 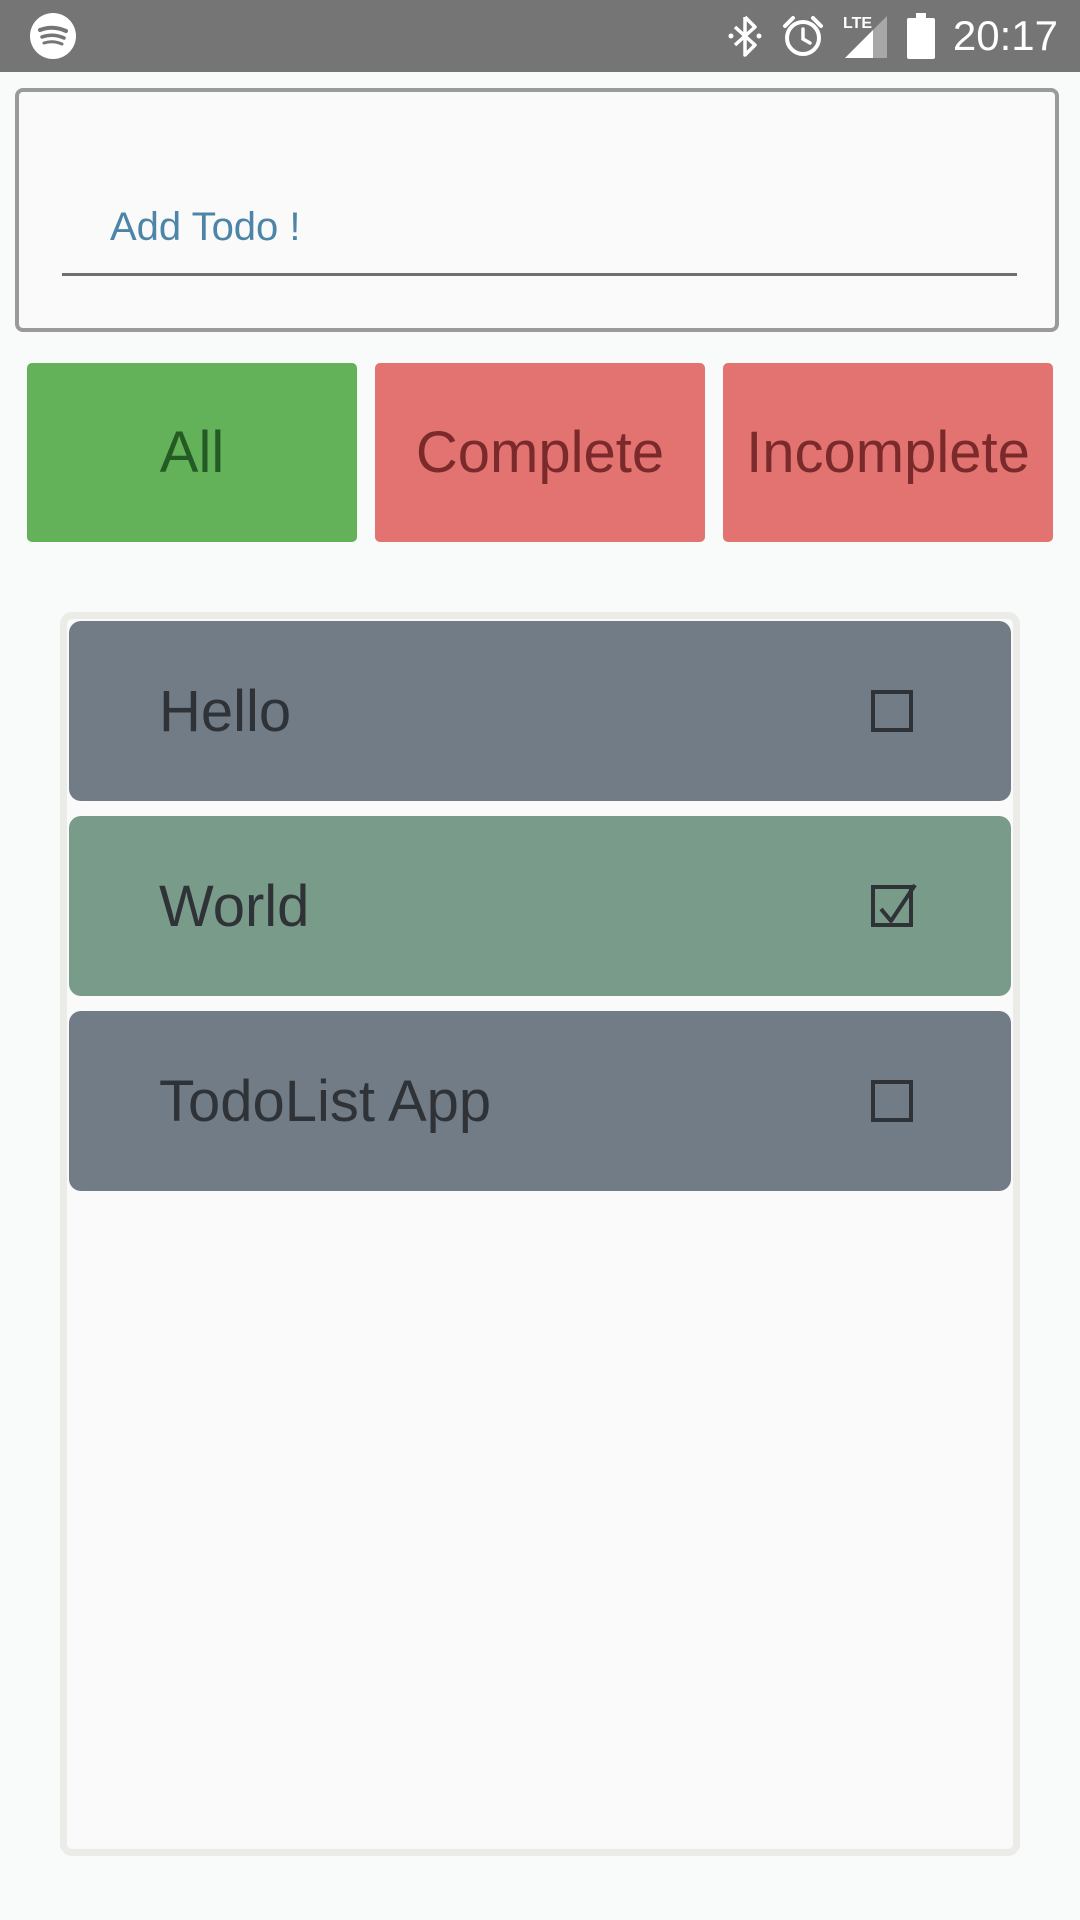 I want to click on todo-label: World, so click(x=234, y=906).